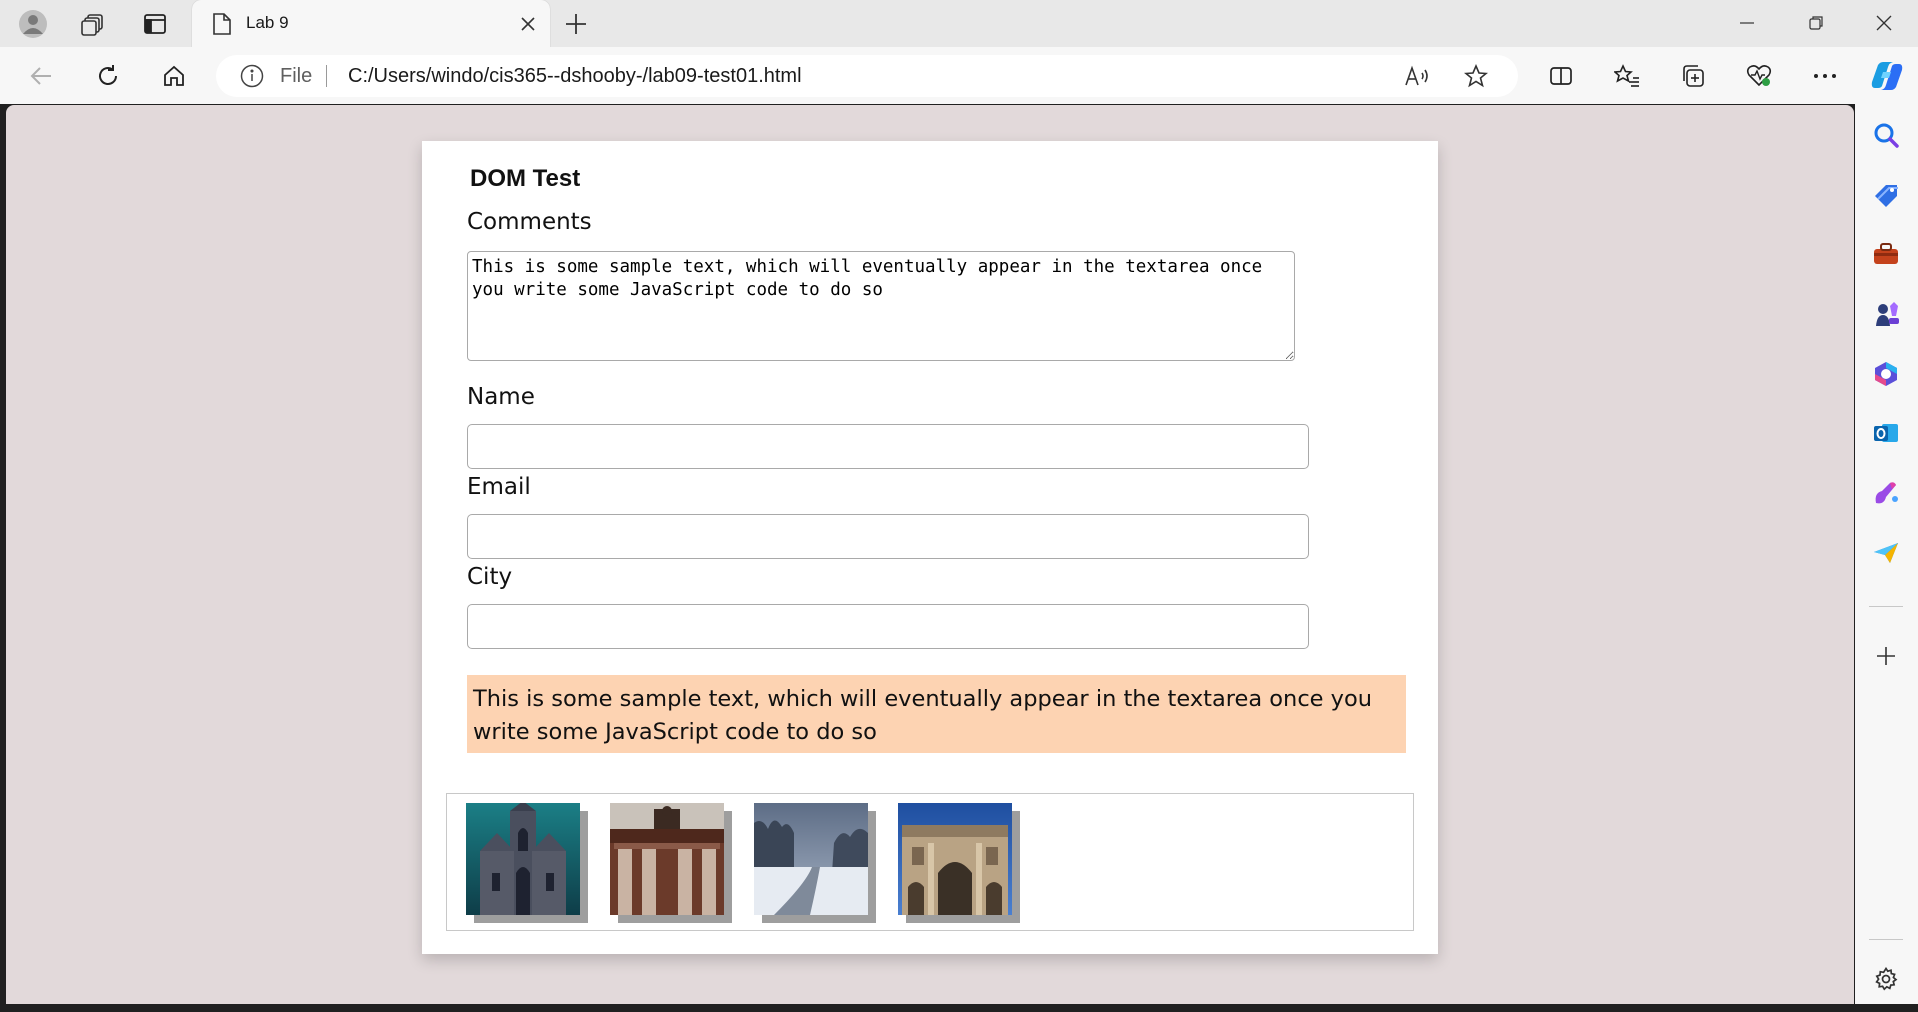 The image size is (1918, 1012). What do you see at coordinates (955, 859) in the screenshot?
I see `thumbnail-triumphal-arch` at bounding box center [955, 859].